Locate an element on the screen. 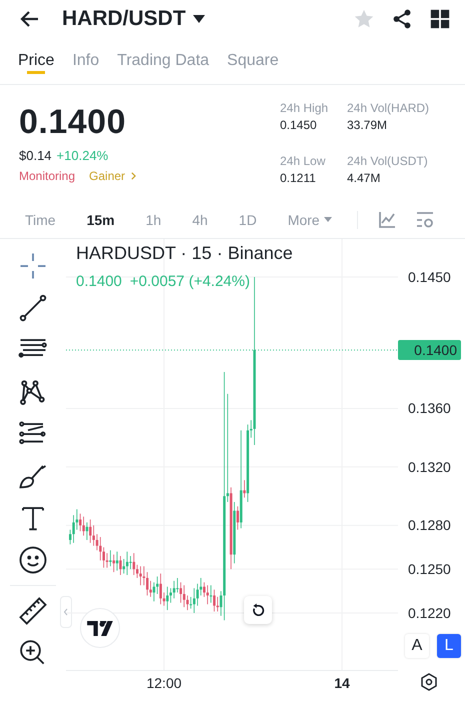 The image size is (465, 705). grid-icon is located at coordinates (440, 19).